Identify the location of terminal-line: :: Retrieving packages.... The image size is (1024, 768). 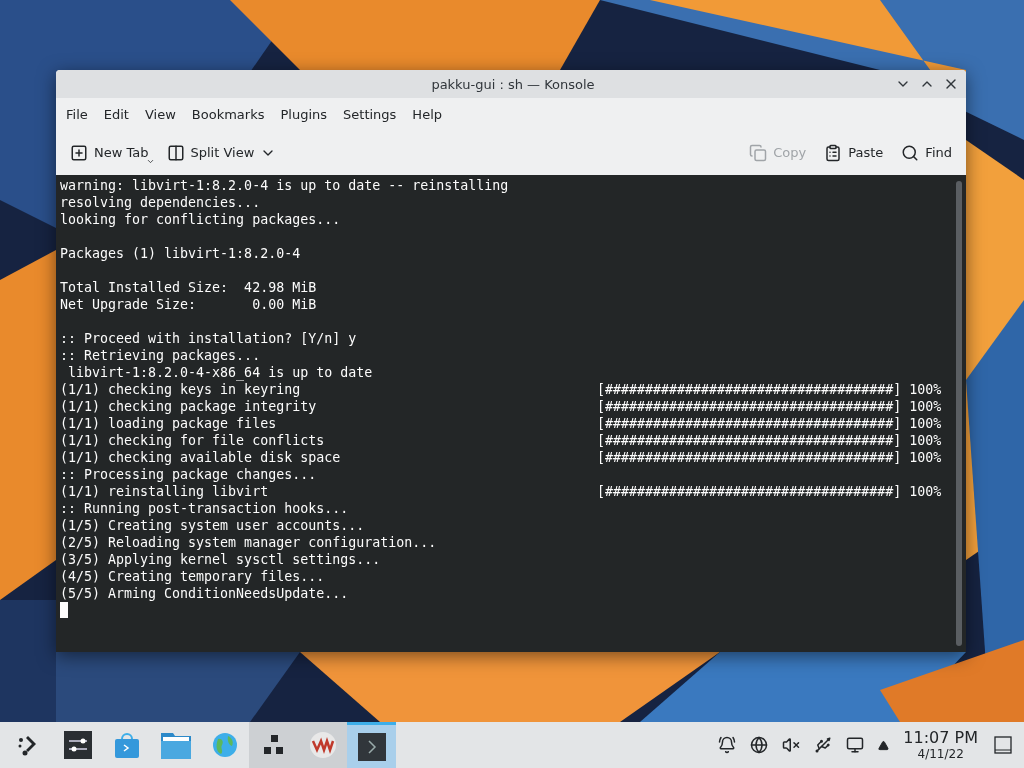
(160, 355).